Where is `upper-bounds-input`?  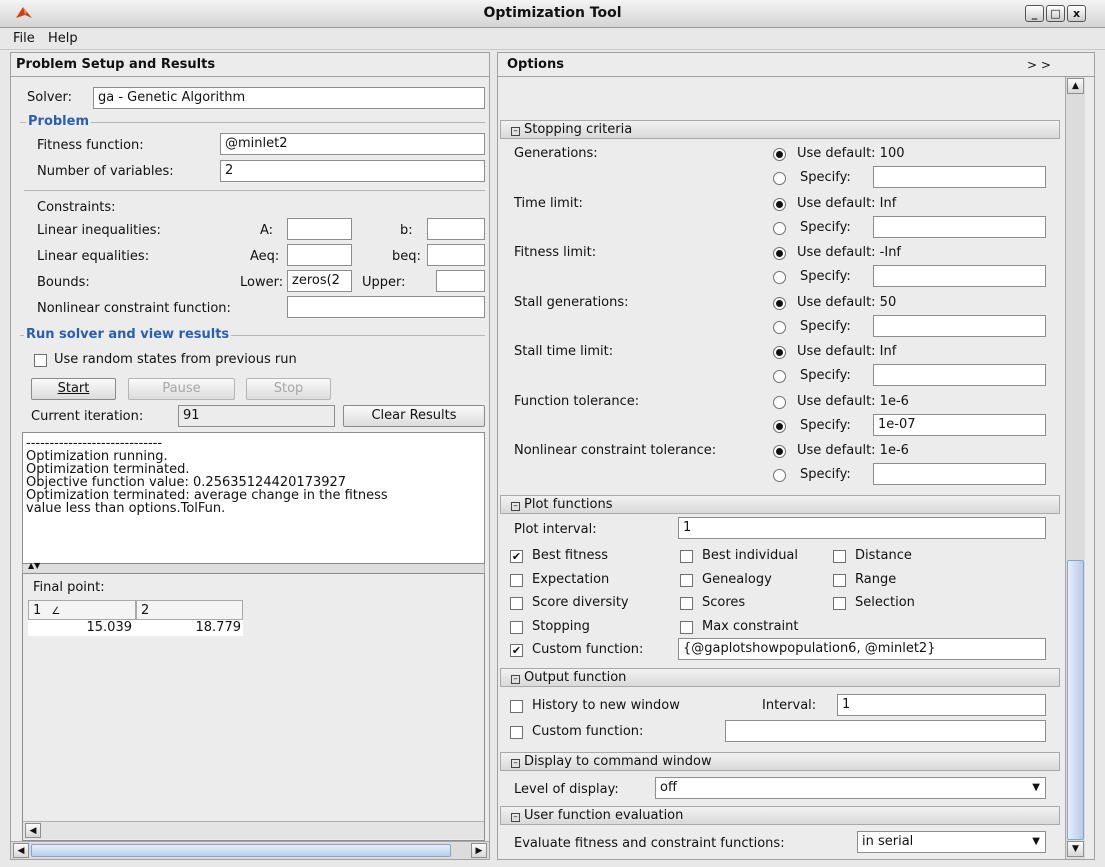 upper-bounds-input is located at coordinates (460, 281).